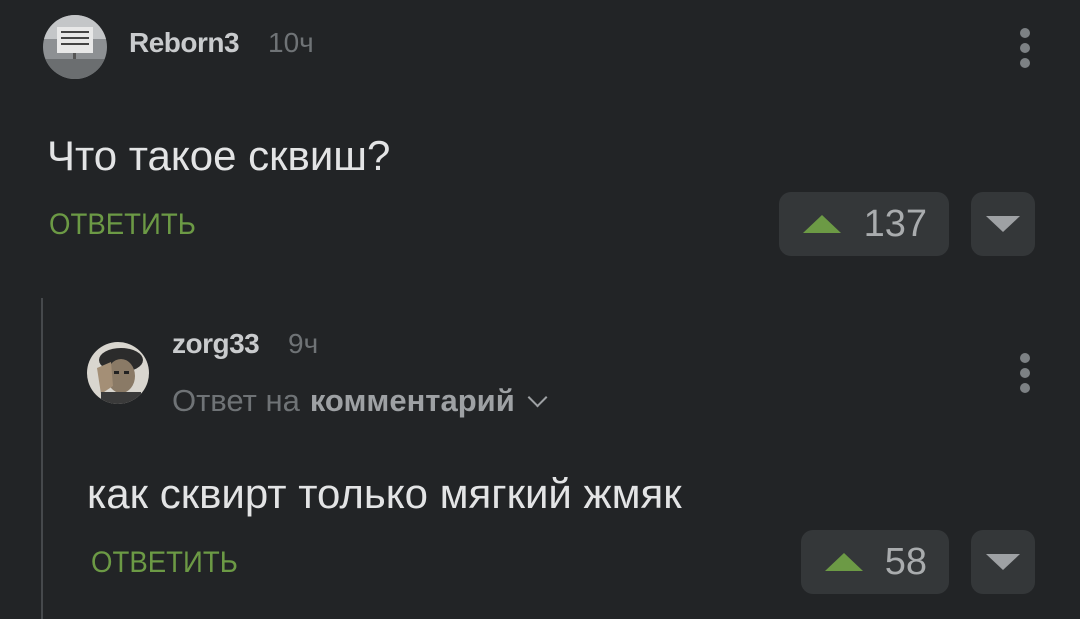  Describe the element at coordinates (412, 401) in the screenshot. I see `reply-to-link: комментарий` at that location.